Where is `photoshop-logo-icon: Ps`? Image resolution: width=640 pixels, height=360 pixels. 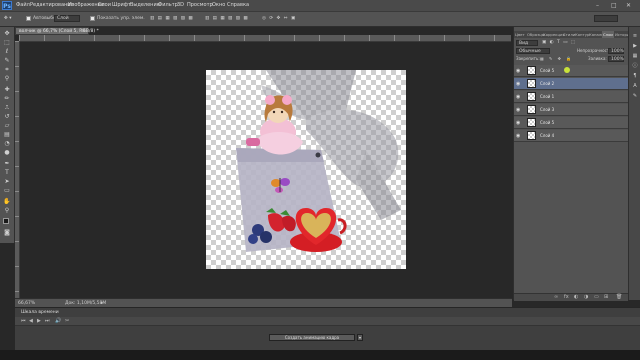
photoshop-logo-icon: Ps is located at coordinates (7, 5).